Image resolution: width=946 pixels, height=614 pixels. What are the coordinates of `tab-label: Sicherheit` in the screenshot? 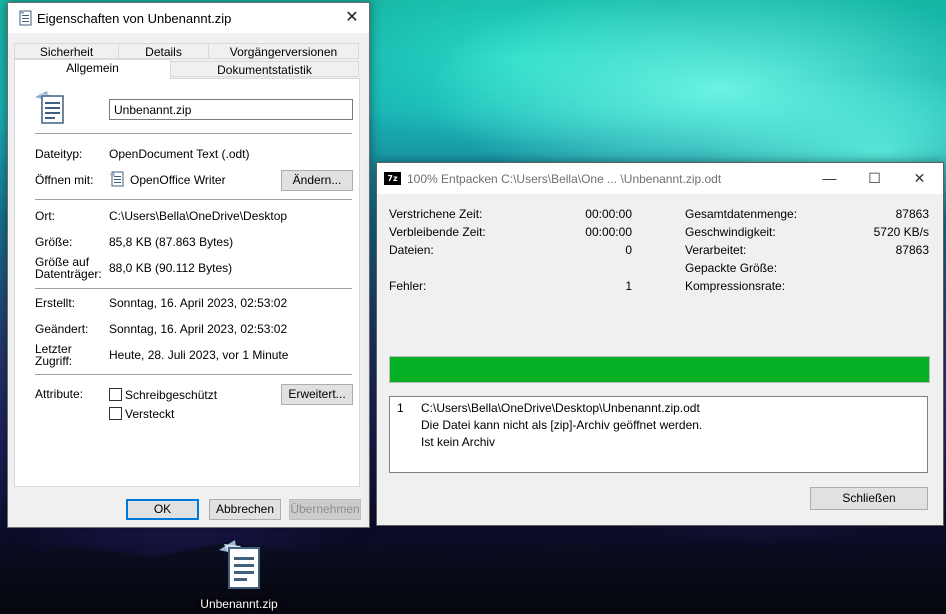 It's located at (66, 52).